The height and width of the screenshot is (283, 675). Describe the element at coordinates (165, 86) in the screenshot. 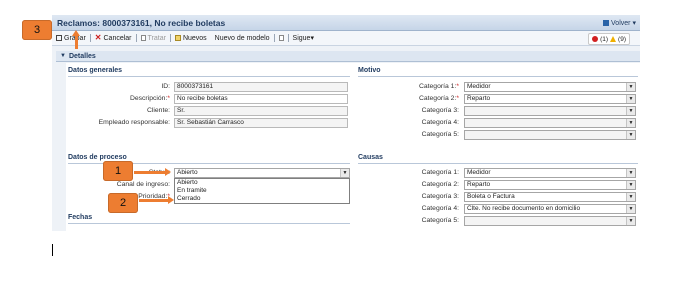

I see `id-label: ID:` at that location.